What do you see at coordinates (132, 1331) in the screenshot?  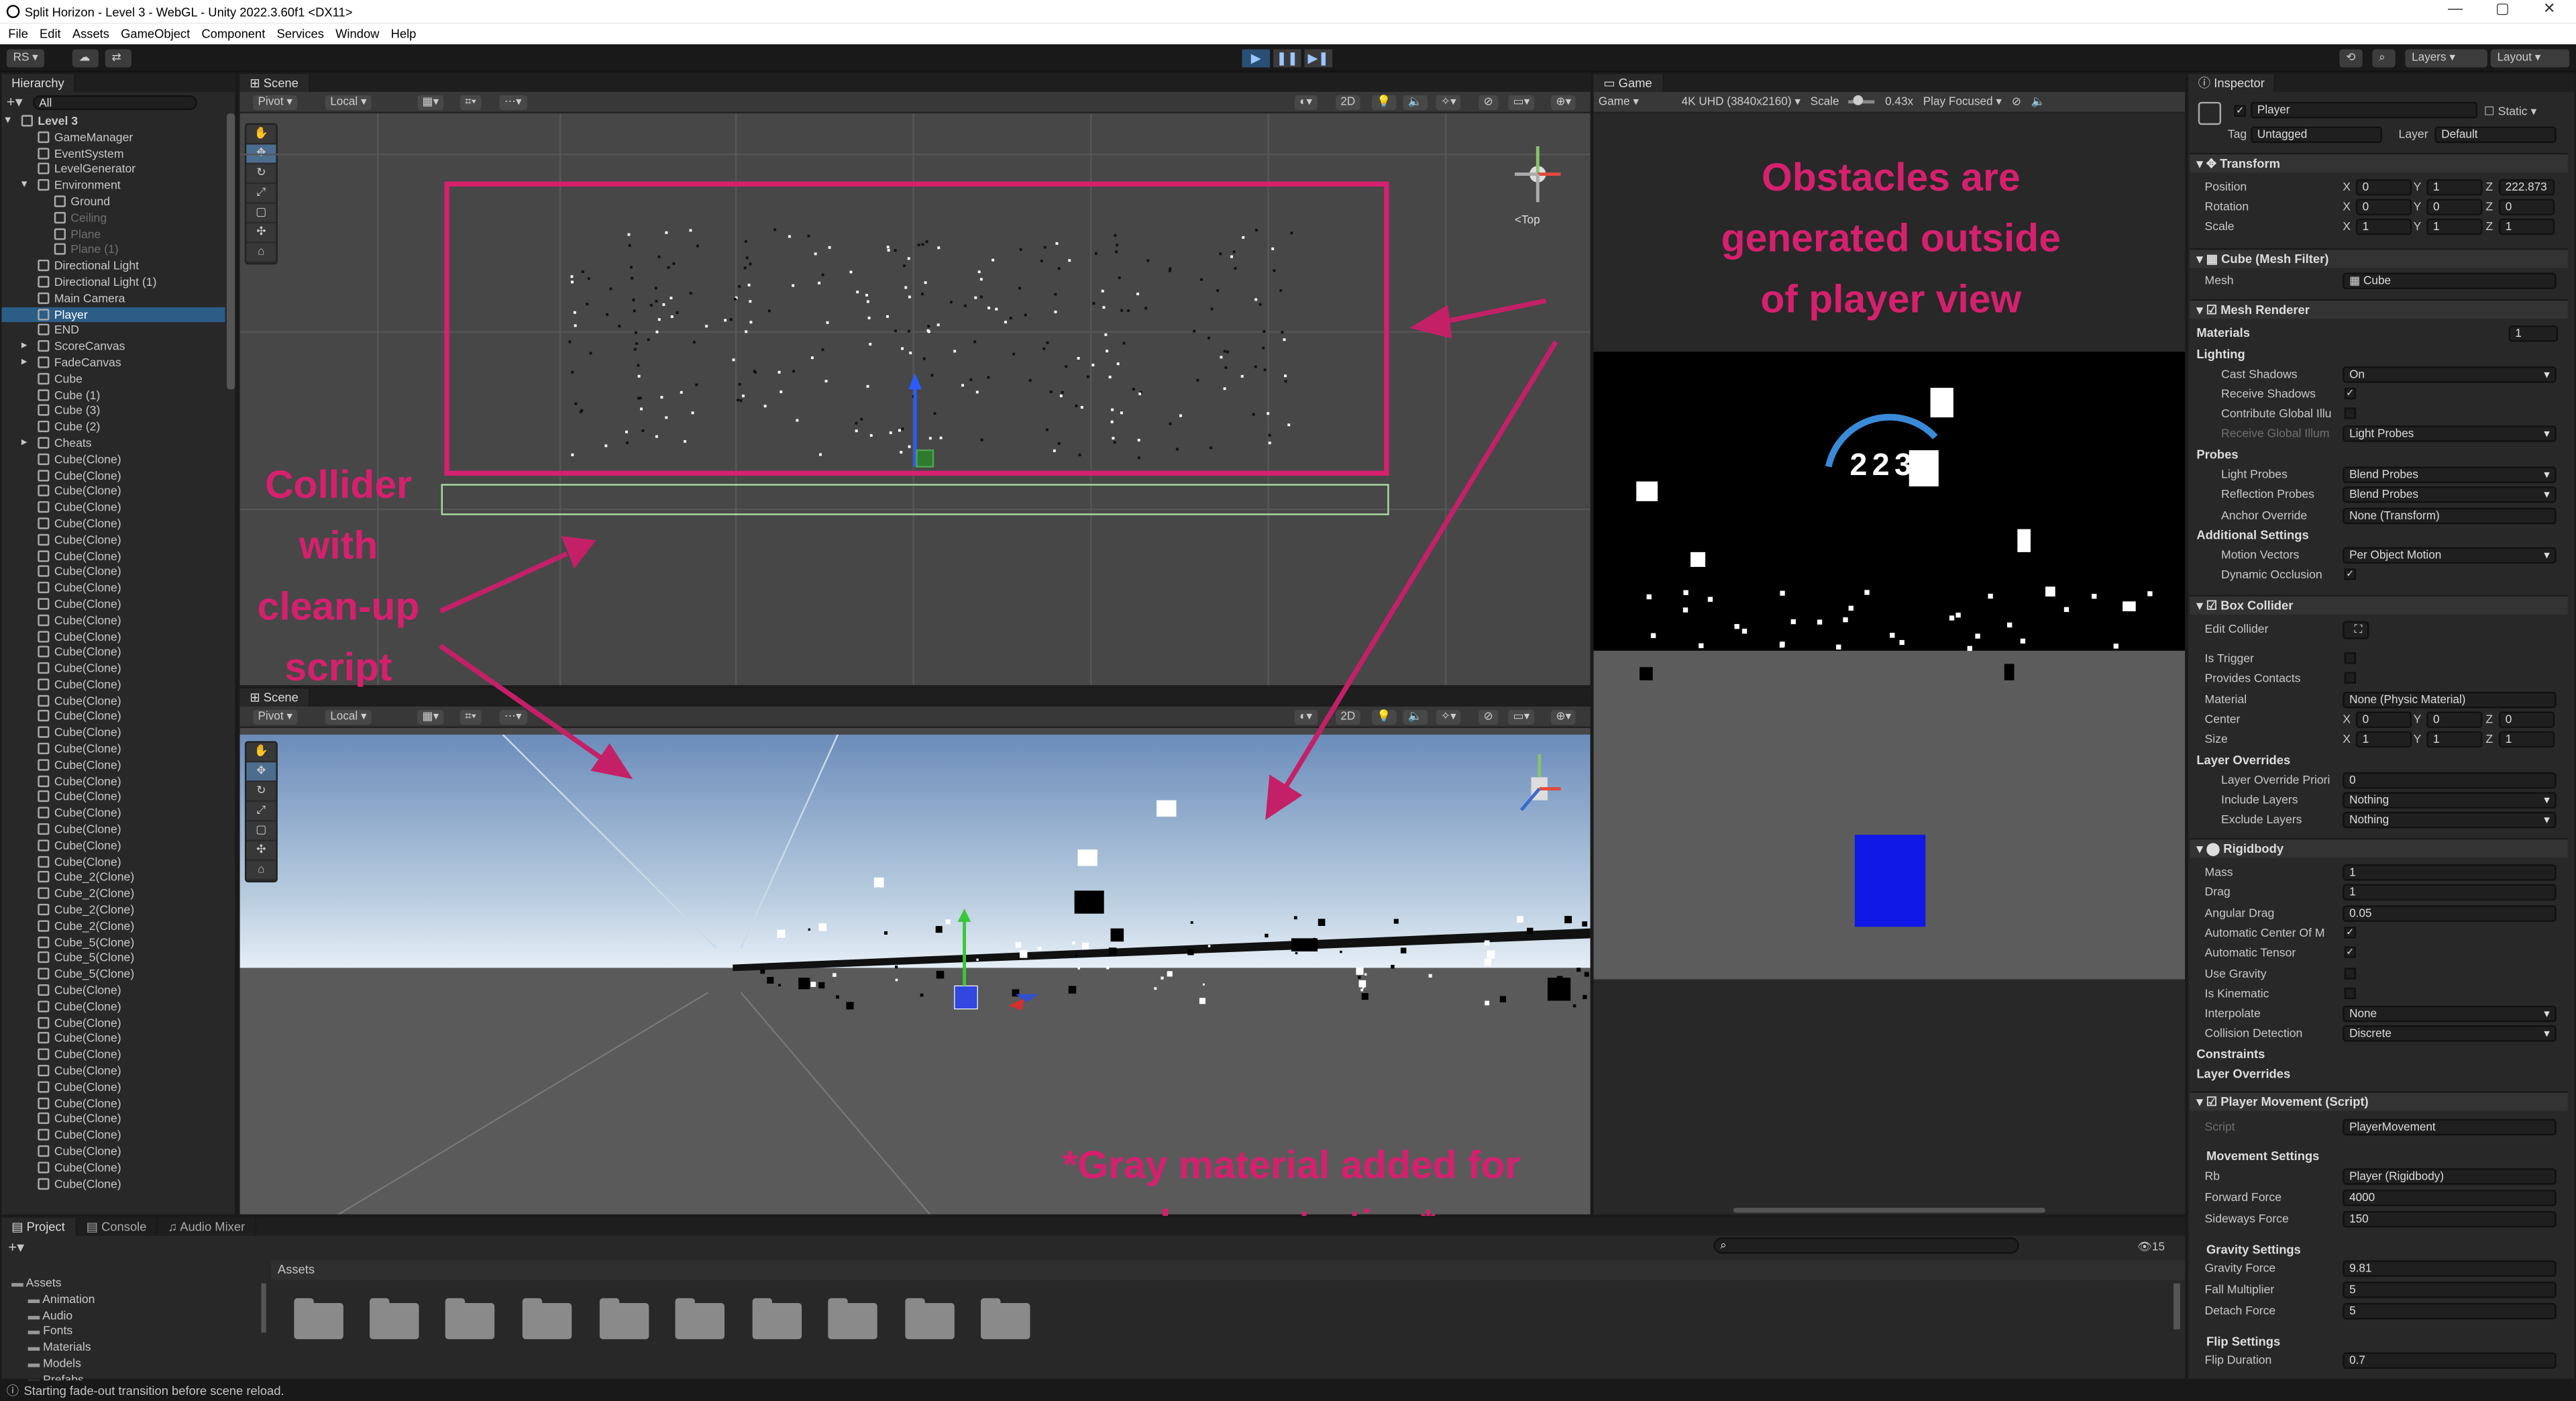 I see `project-tree-item: ▬ Fonts` at bounding box center [132, 1331].